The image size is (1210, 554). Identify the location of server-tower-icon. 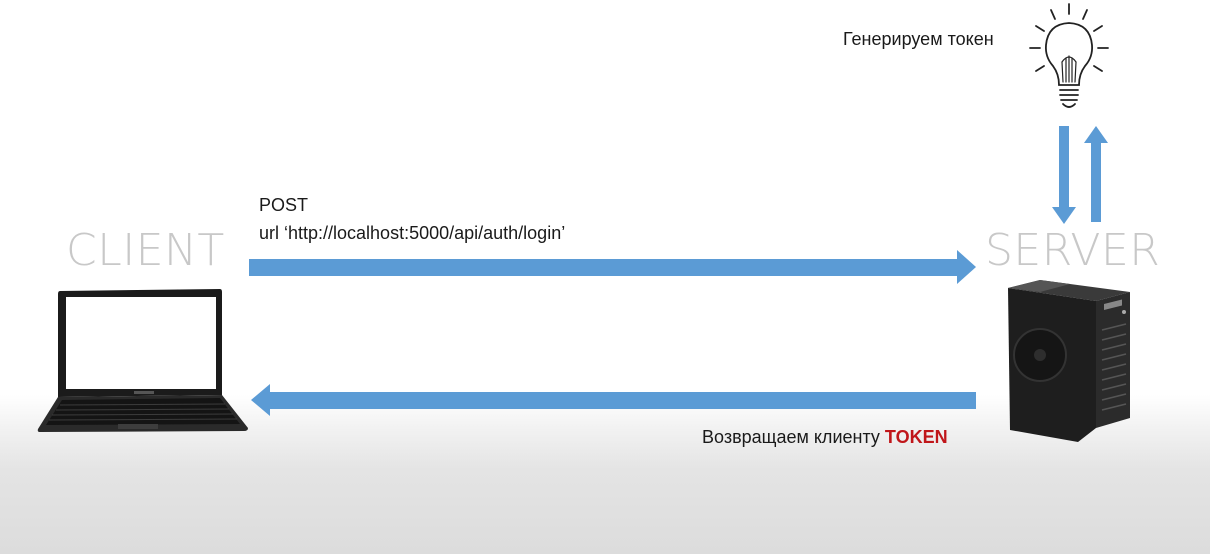
(1069, 361).